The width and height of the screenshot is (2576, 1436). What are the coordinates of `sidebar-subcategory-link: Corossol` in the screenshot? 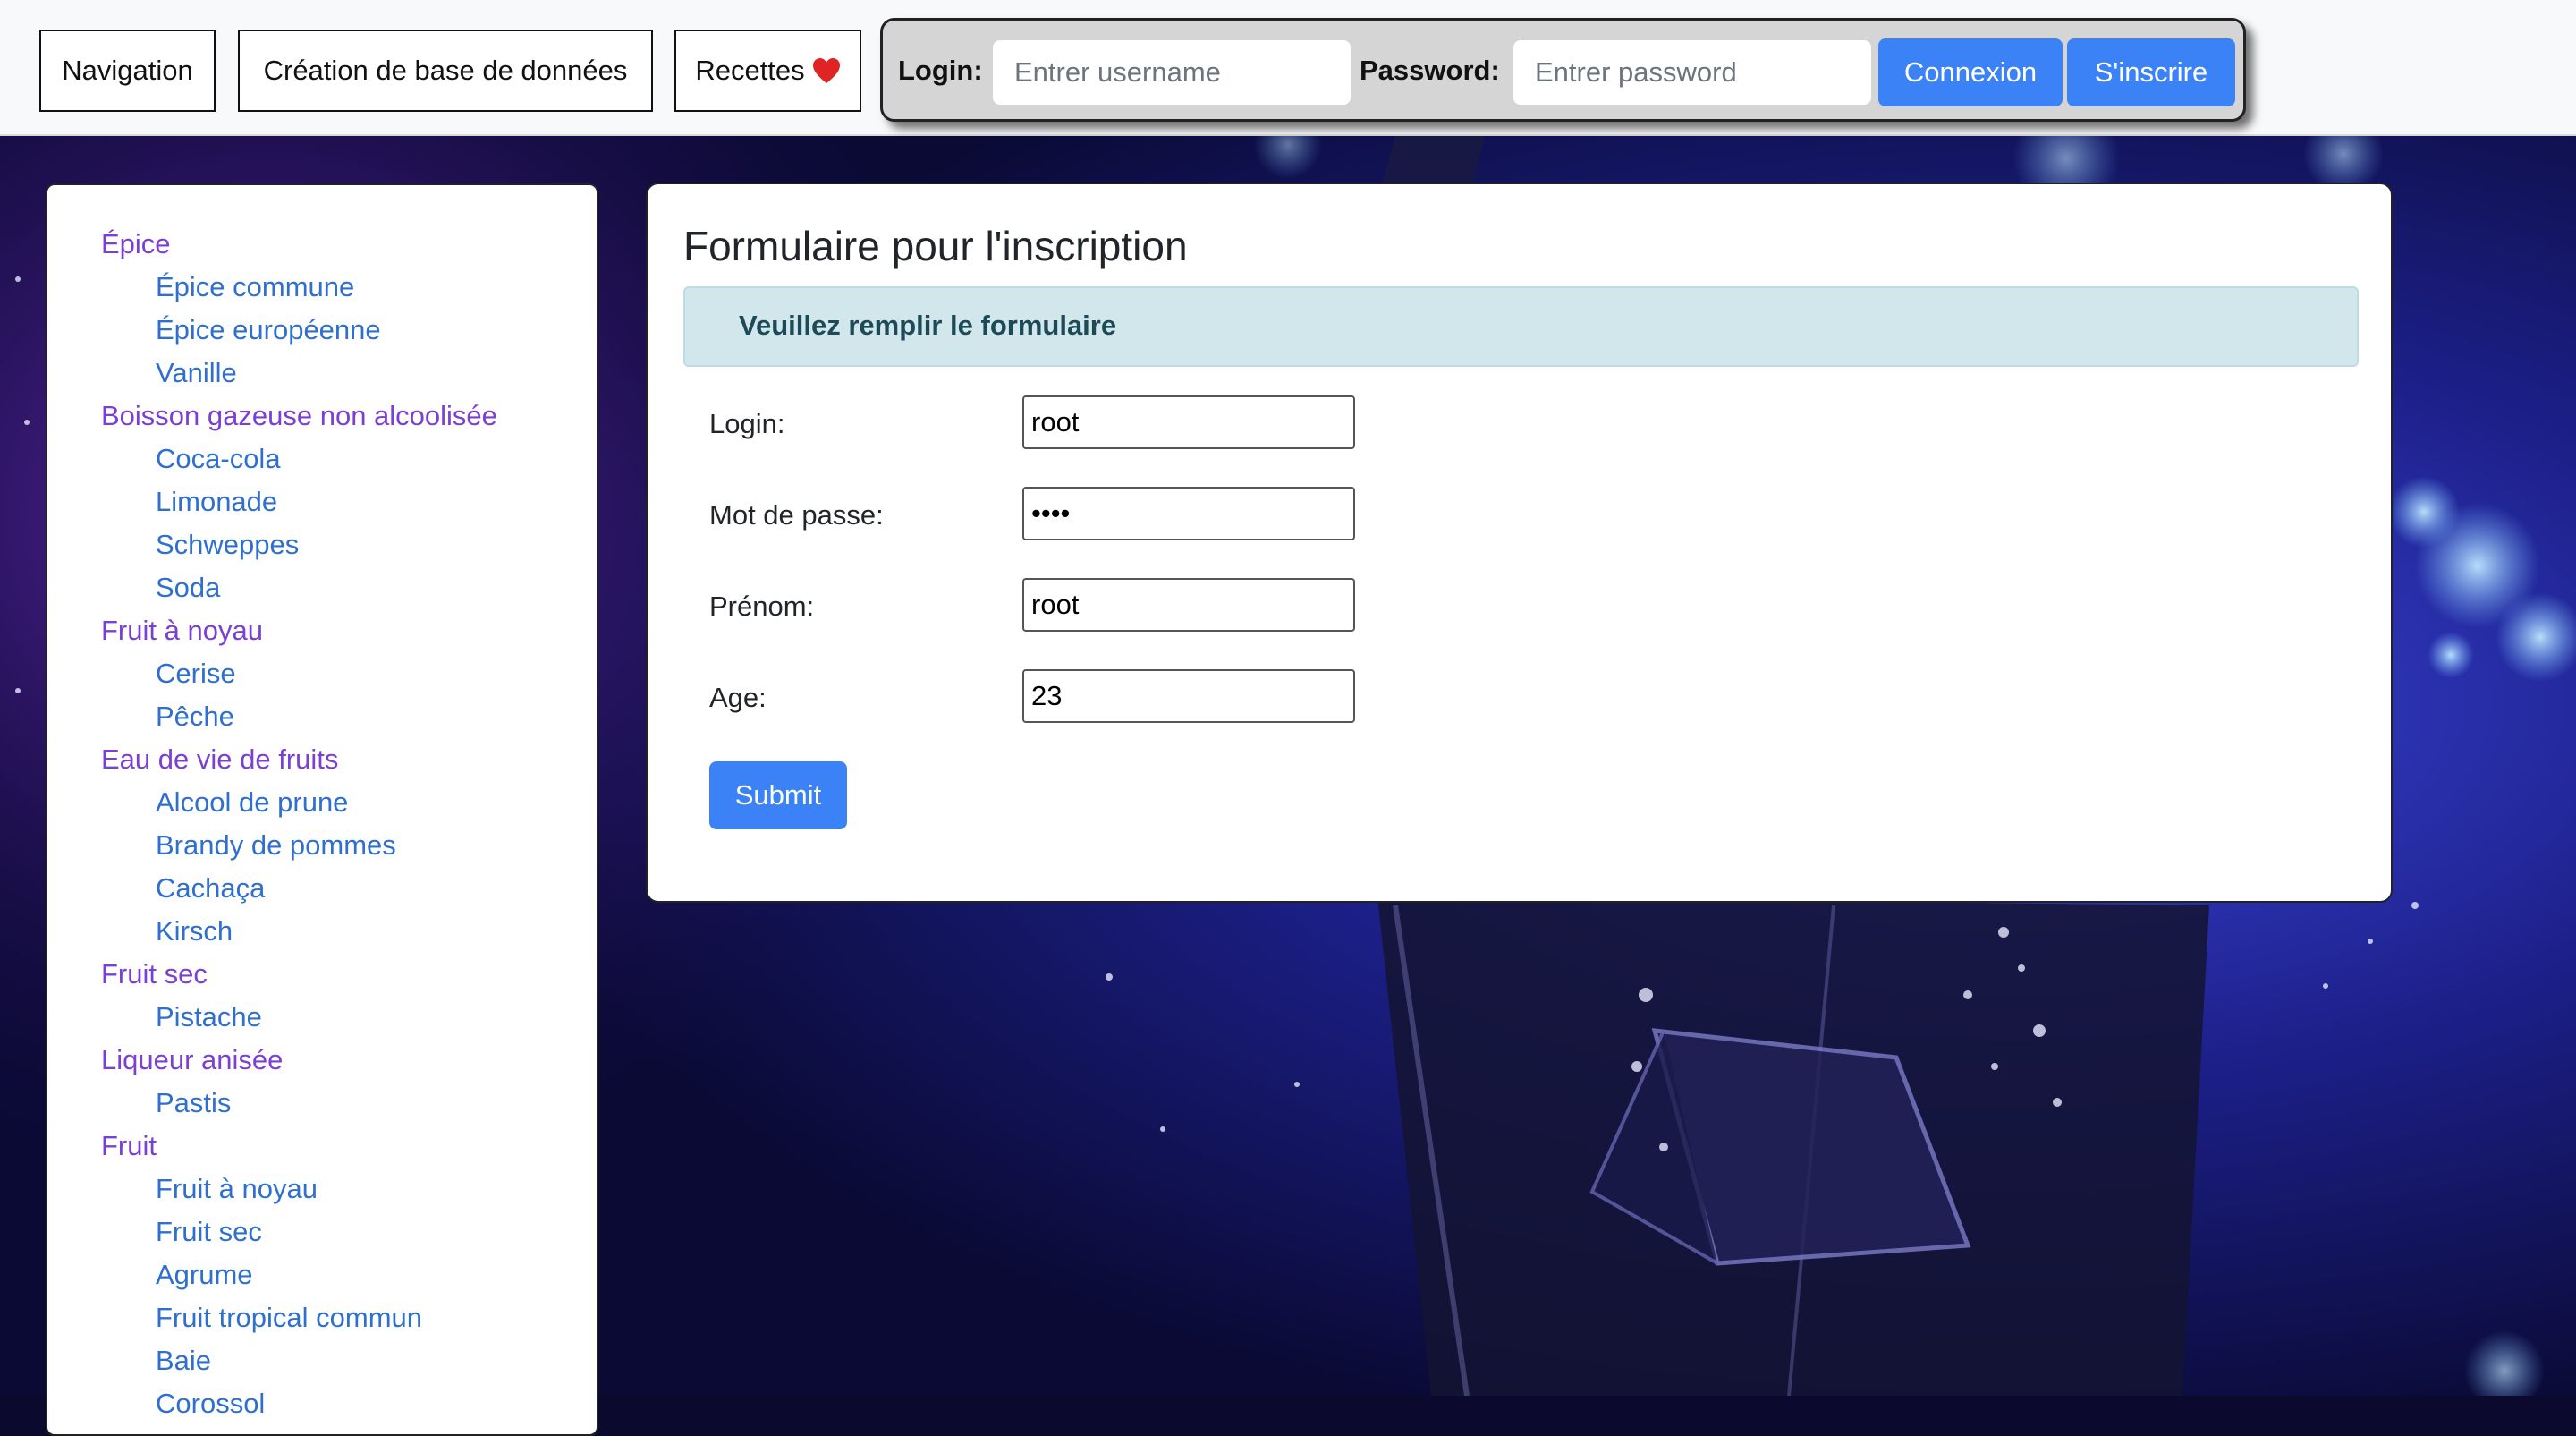 It's located at (322, 1403).